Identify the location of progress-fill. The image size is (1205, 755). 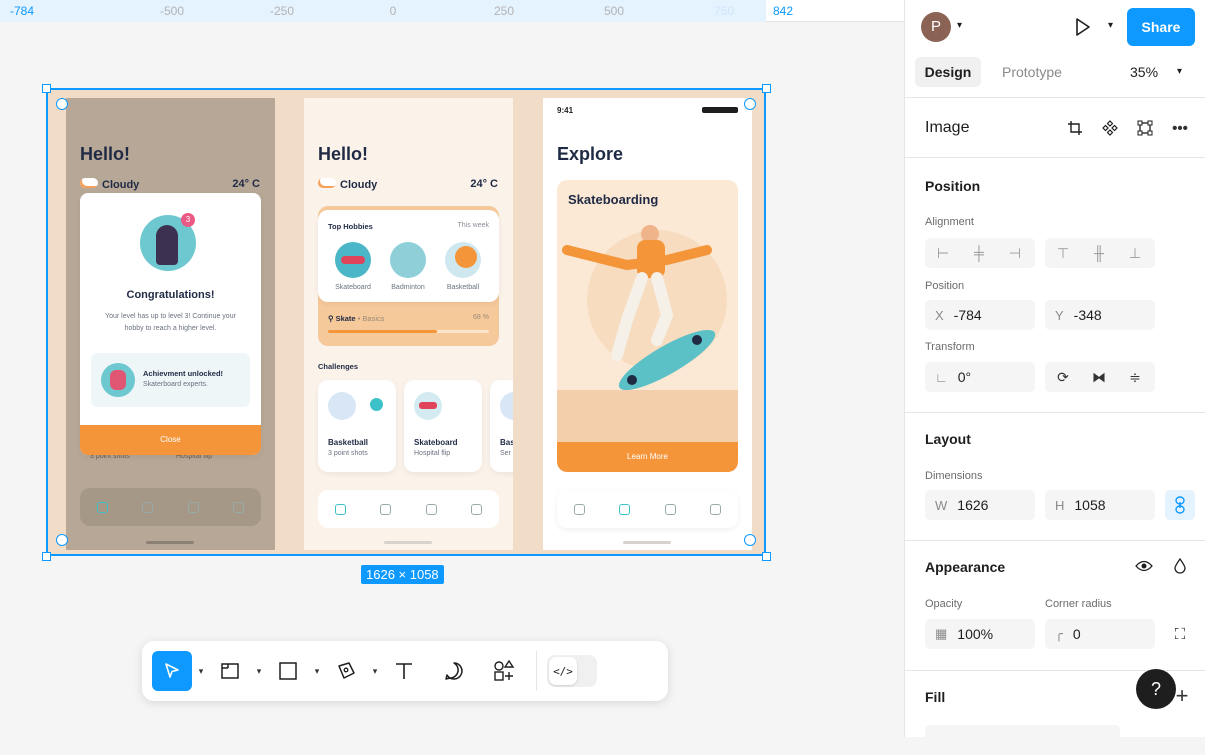
(383, 331).